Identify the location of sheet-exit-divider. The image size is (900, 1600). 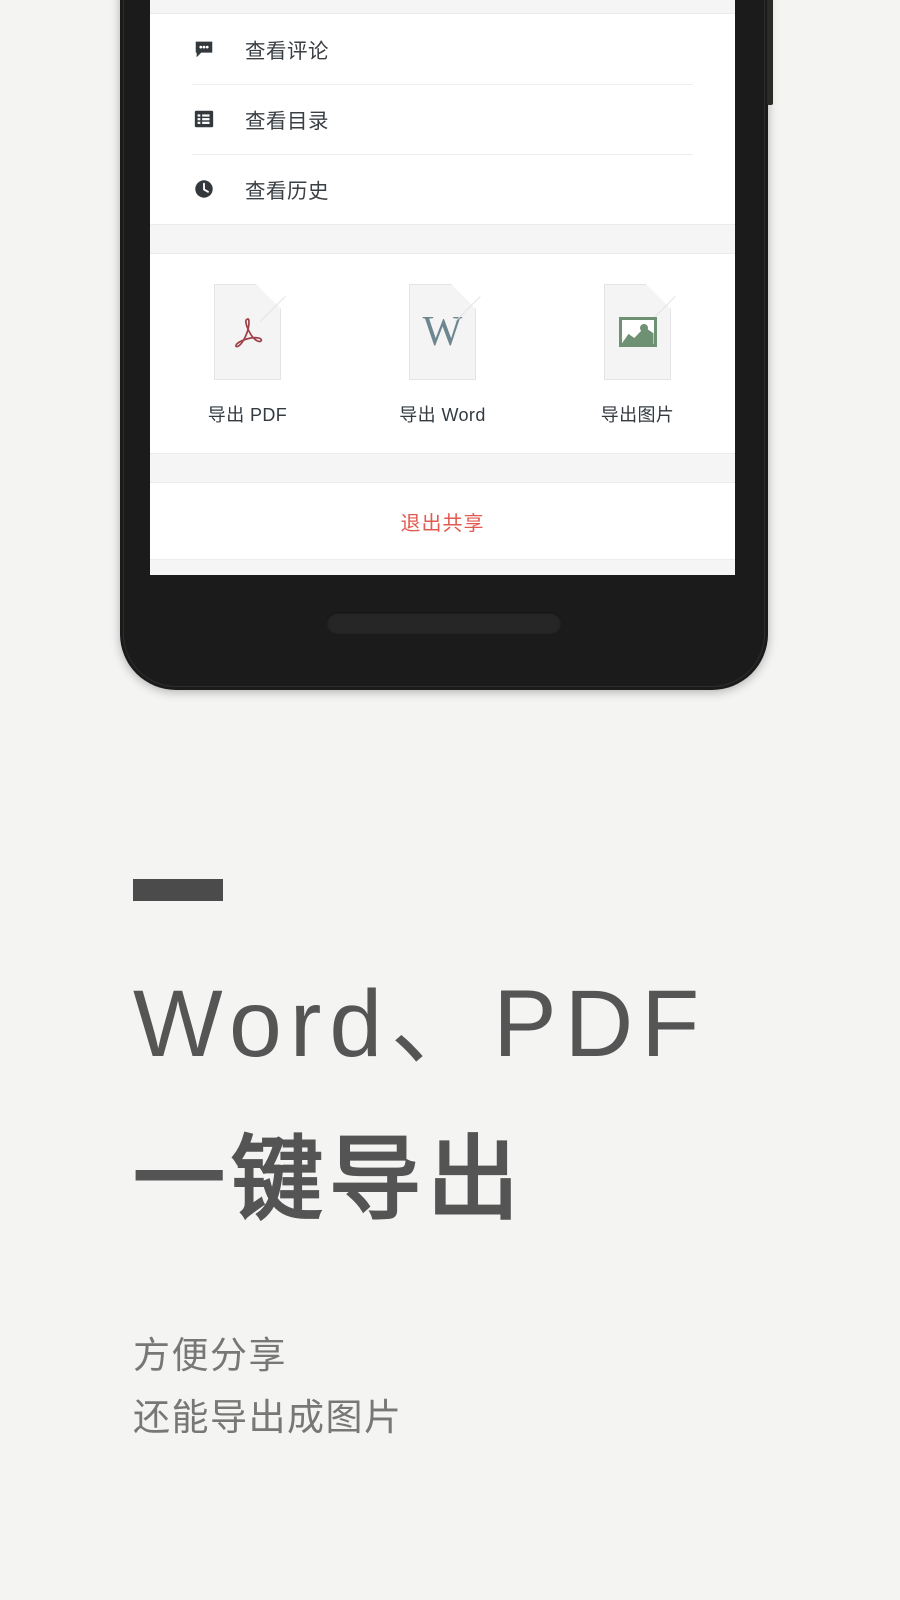
(442, 468).